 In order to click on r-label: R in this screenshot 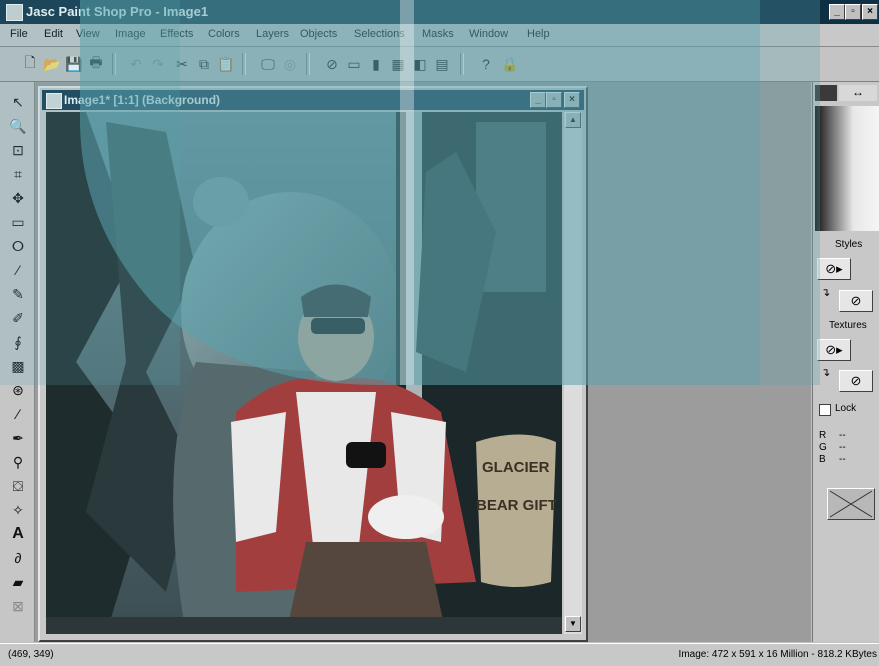, I will do `click(823, 435)`.